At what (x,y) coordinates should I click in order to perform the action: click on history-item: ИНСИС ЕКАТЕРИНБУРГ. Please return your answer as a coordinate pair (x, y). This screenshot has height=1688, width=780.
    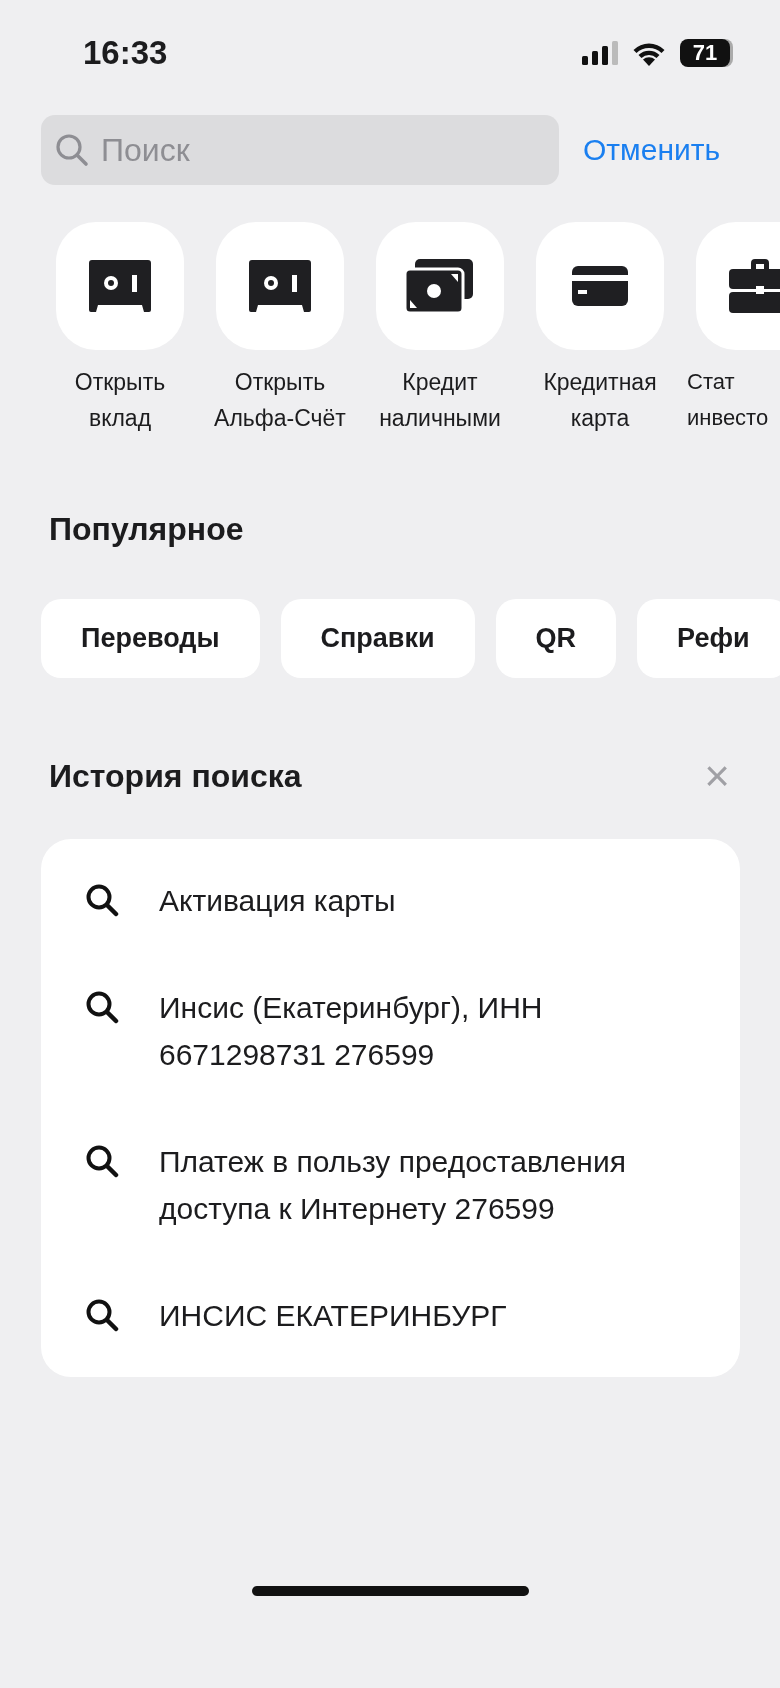
    Looking at the image, I should click on (333, 1315).